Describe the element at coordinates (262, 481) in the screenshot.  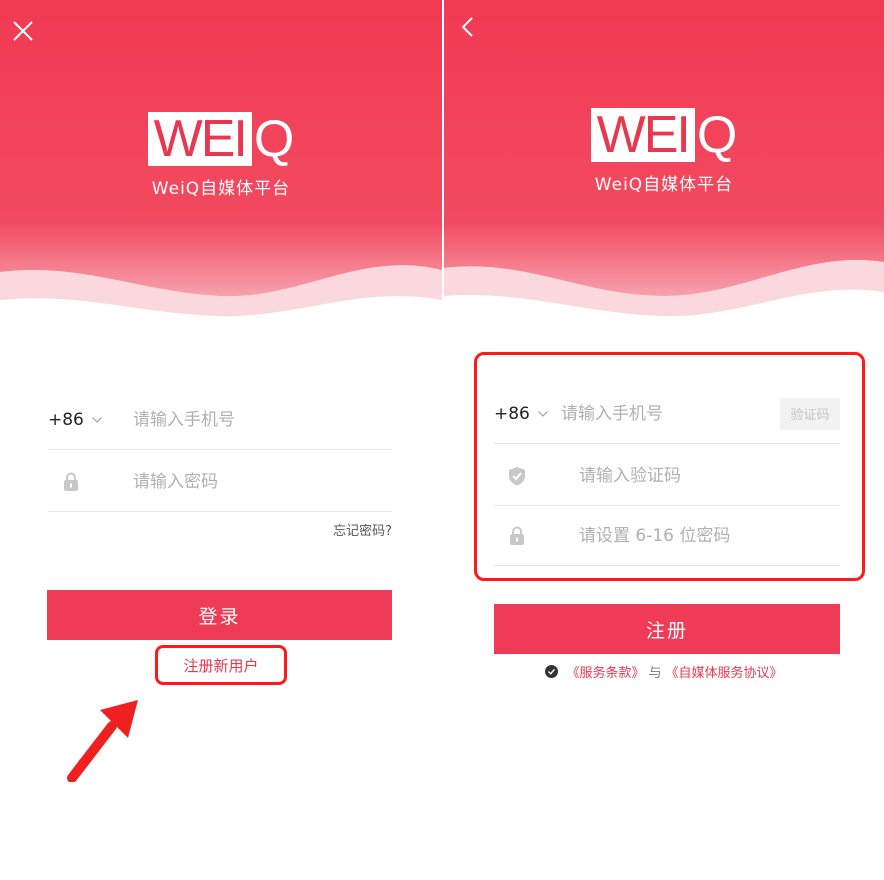
I see `password-input` at that location.